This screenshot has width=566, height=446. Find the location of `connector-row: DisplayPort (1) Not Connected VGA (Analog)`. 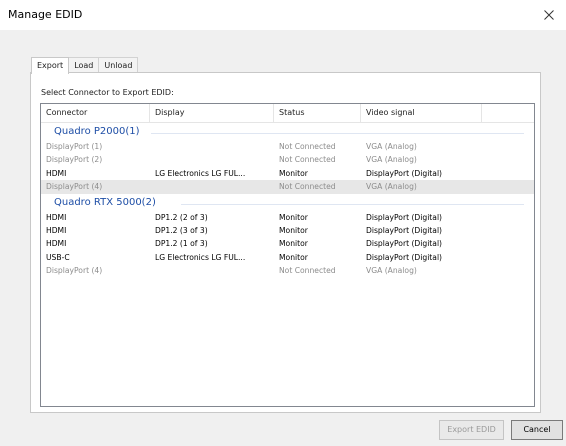

connector-row: DisplayPort (1) Not Connected VGA (Analog) is located at coordinates (287, 146).